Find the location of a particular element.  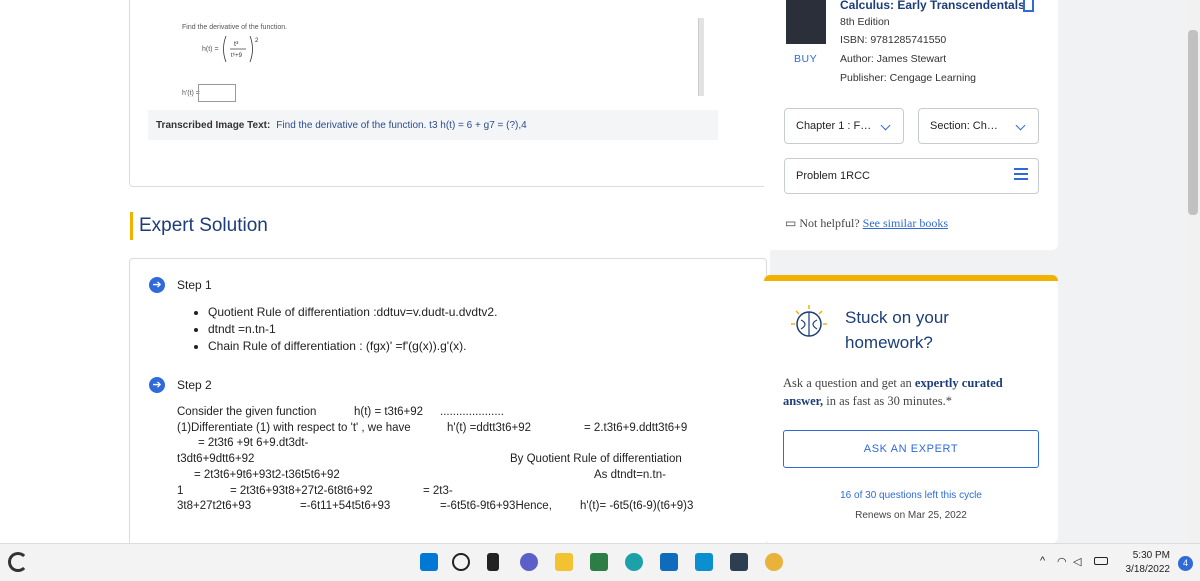

answer-input-box is located at coordinates (217, 93).